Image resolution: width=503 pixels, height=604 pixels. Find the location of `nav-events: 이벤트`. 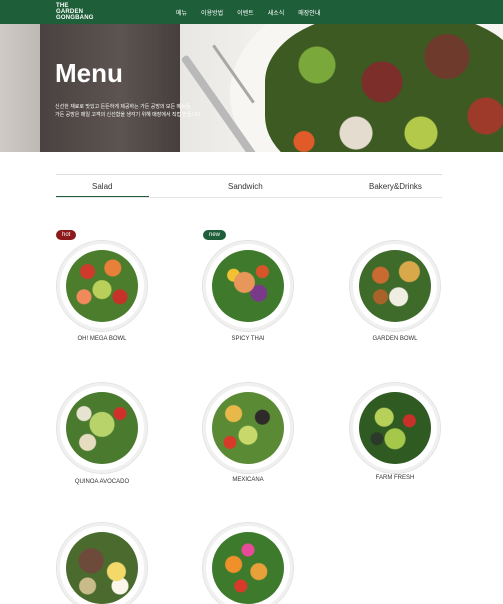

nav-events: 이벤트 is located at coordinates (245, 12).